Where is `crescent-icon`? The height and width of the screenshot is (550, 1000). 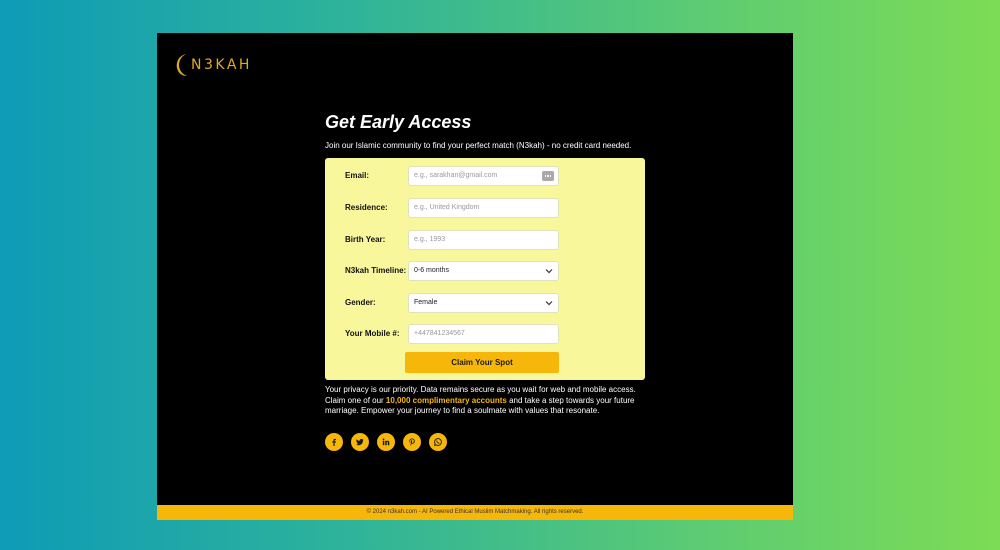
crescent-icon is located at coordinates (181, 65).